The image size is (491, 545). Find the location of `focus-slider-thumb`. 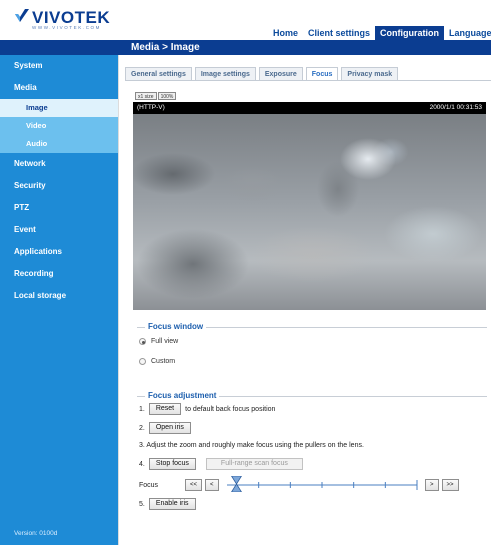

focus-slider-thumb is located at coordinates (236, 484).